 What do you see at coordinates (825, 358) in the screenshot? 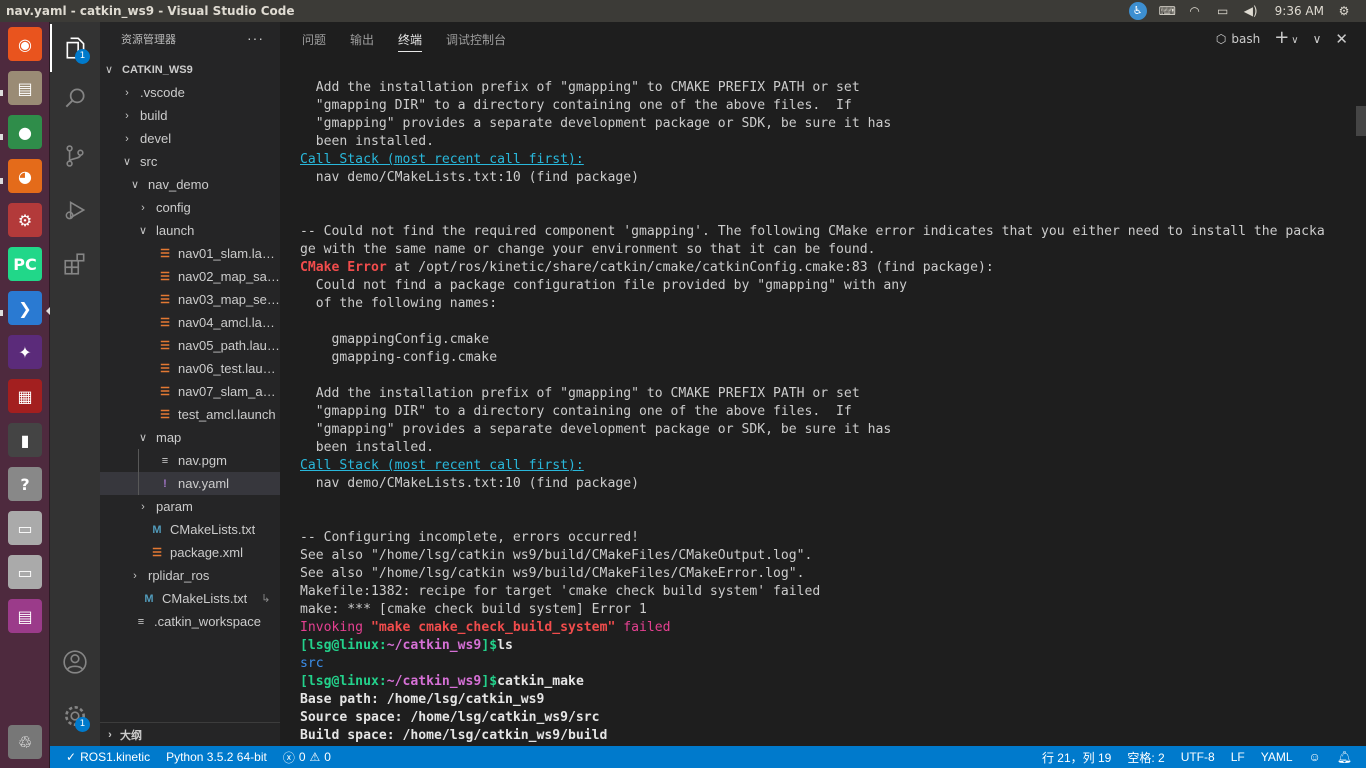
I see `terminal-line: gmapping-config.cmake` at bounding box center [825, 358].